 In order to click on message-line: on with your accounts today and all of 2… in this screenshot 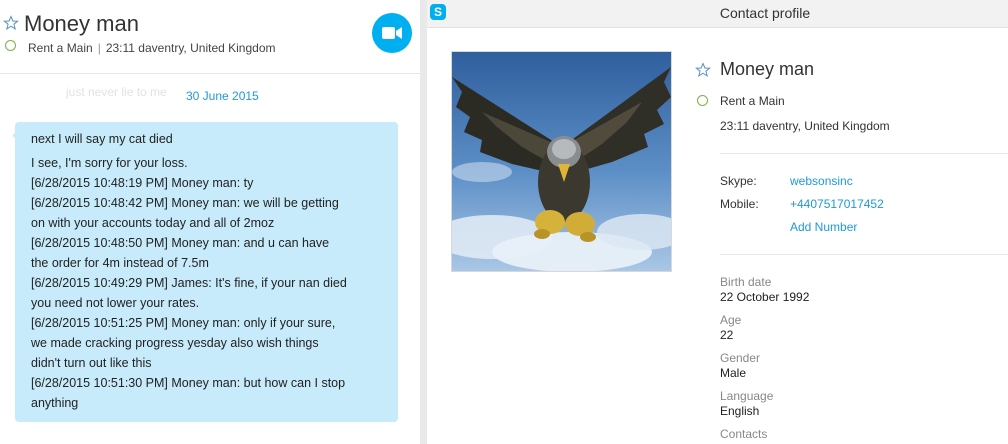, I will do `click(153, 223)`.